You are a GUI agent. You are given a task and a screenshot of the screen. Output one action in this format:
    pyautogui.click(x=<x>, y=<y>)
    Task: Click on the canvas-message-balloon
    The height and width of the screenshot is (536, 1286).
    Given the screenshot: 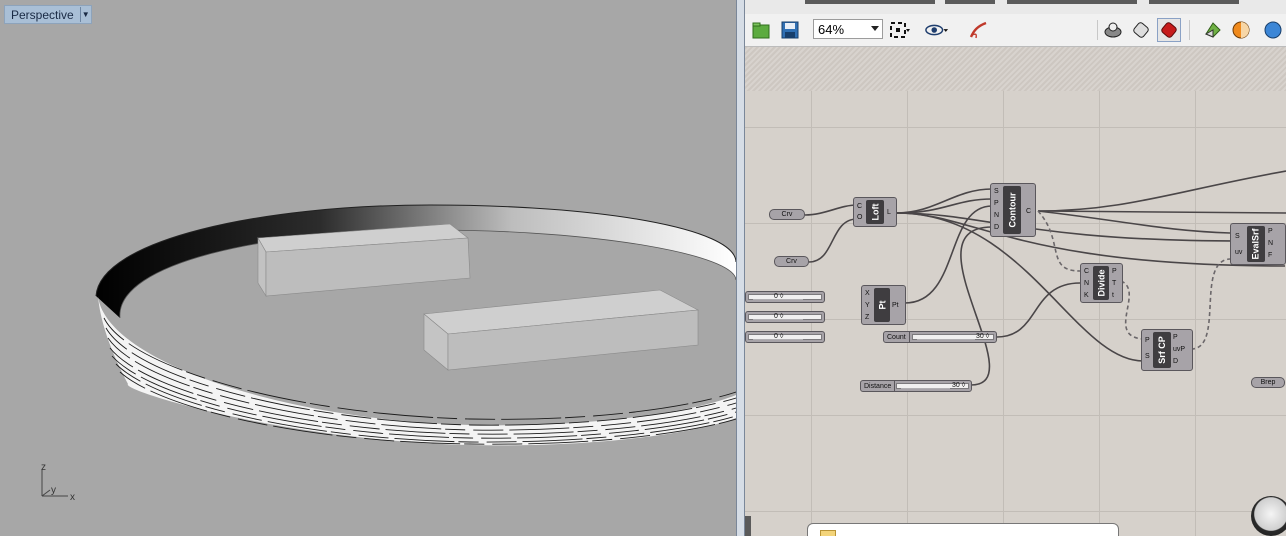 What is the action you would take?
    pyautogui.click(x=963, y=529)
    